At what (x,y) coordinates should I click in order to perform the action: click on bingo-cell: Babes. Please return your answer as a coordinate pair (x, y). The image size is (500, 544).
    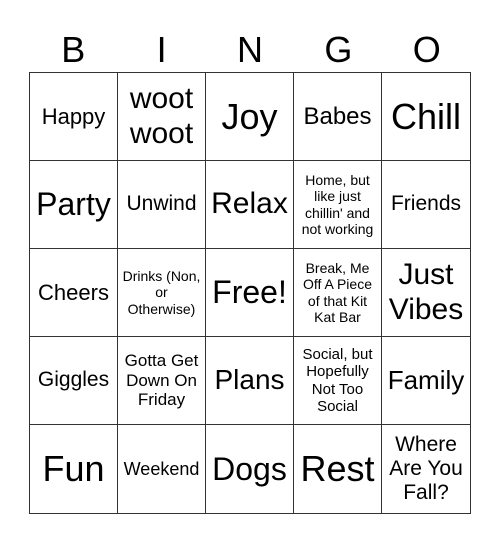
    Looking at the image, I should click on (338, 117).